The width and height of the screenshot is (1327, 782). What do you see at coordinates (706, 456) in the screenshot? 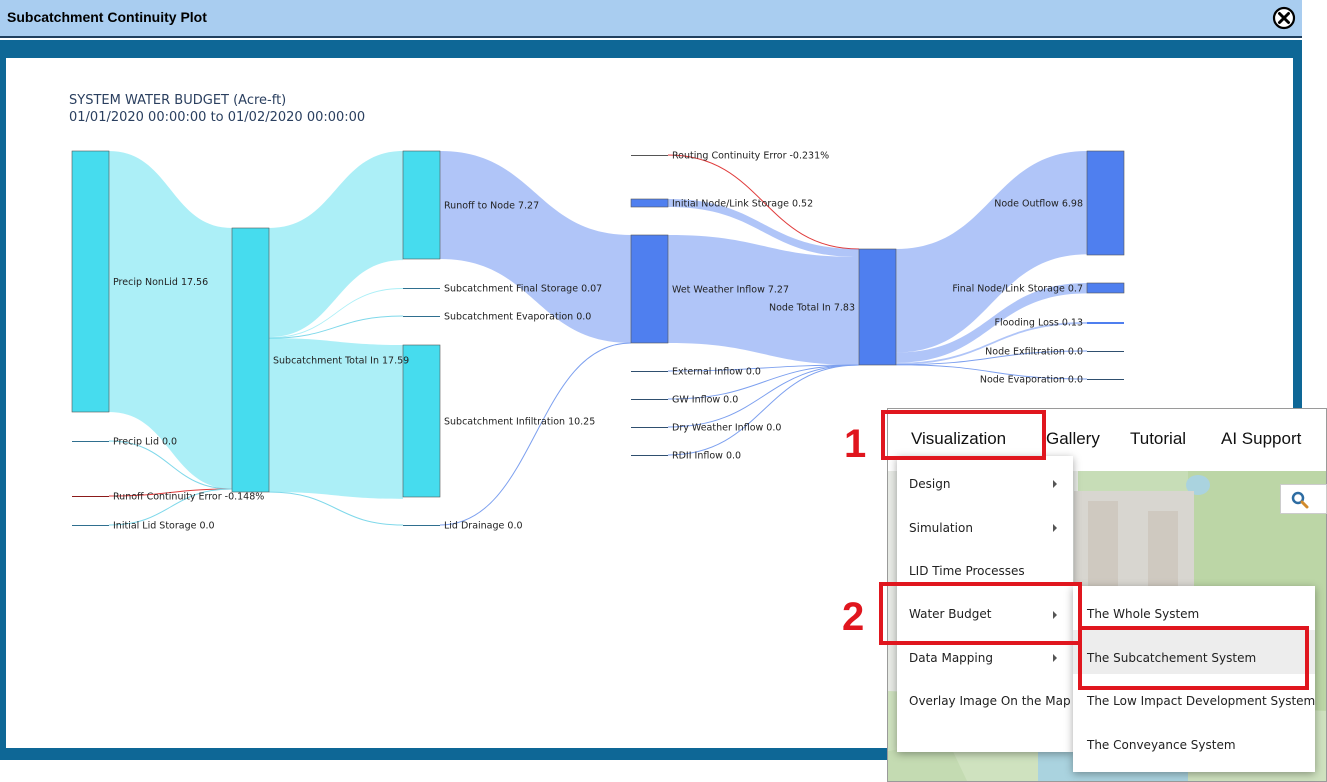
I see `sankey-label: RDII Inflow 0.0` at bounding box center [706, 456].